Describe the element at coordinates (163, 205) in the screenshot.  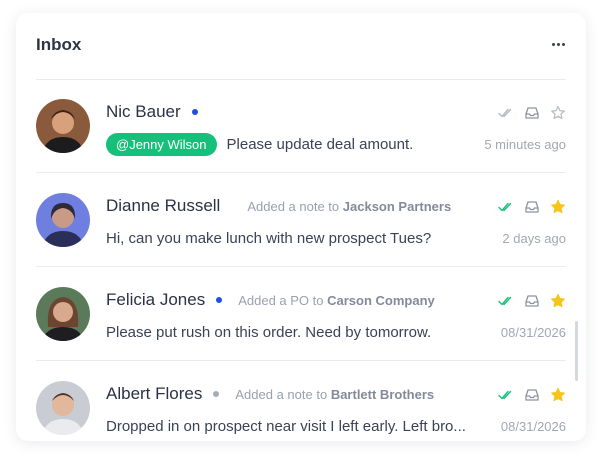
I see `sender-name: Dianne Russell` at that location.